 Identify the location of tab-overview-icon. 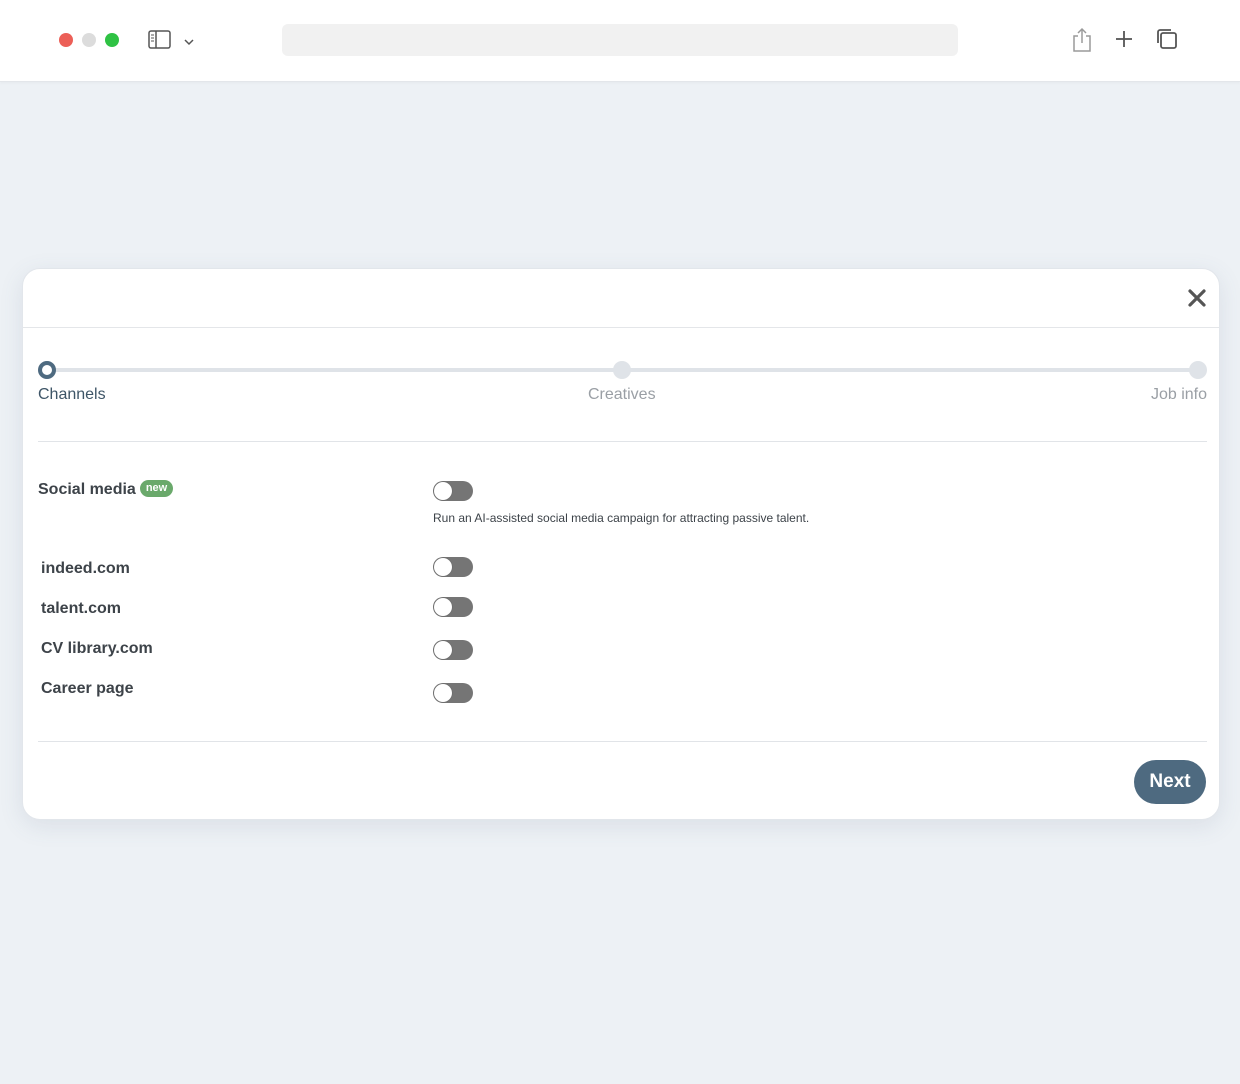
(1167, 41).